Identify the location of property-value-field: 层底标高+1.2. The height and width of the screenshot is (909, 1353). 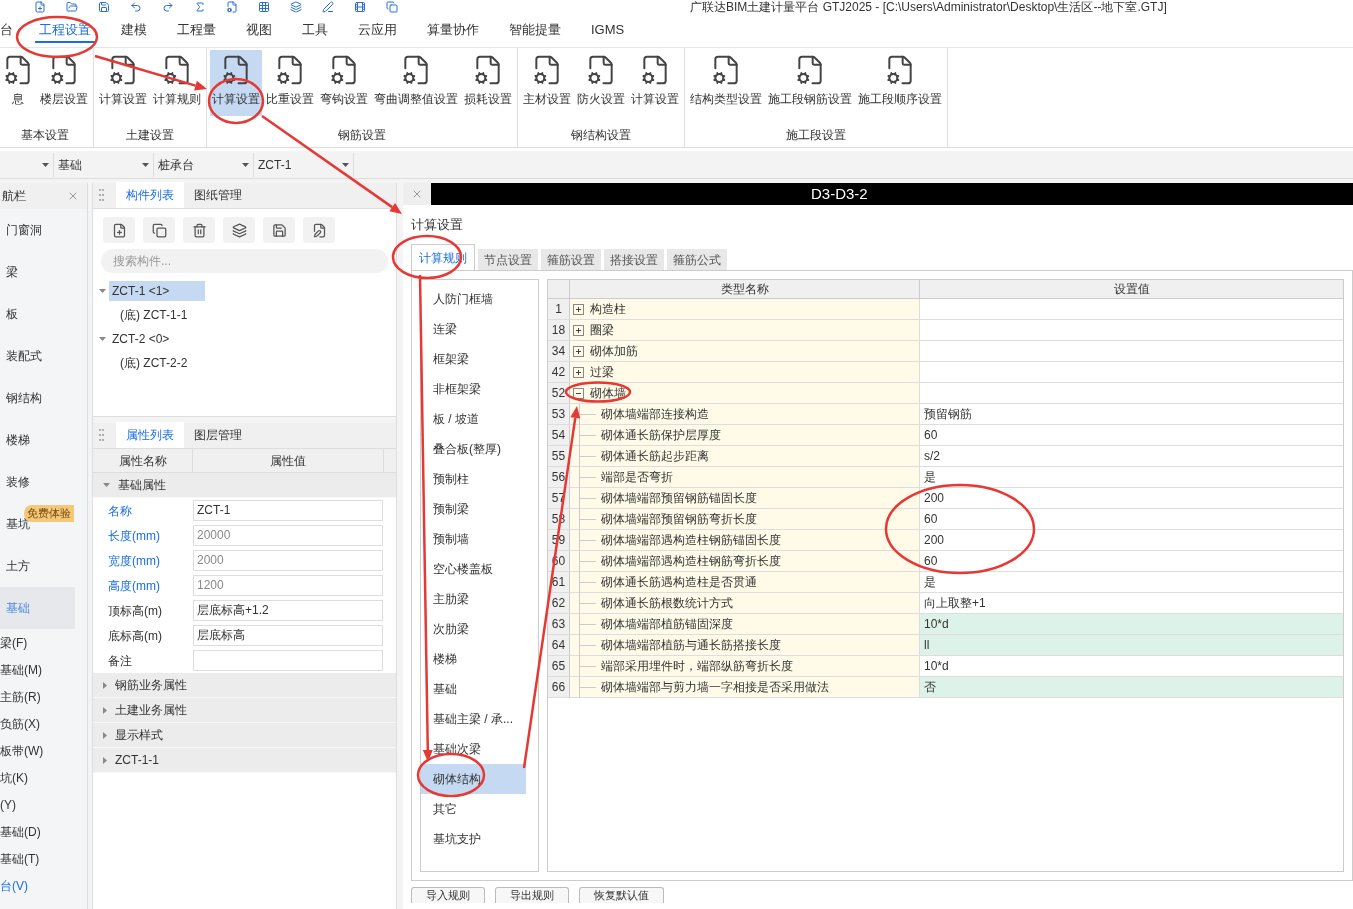
(288, 610).